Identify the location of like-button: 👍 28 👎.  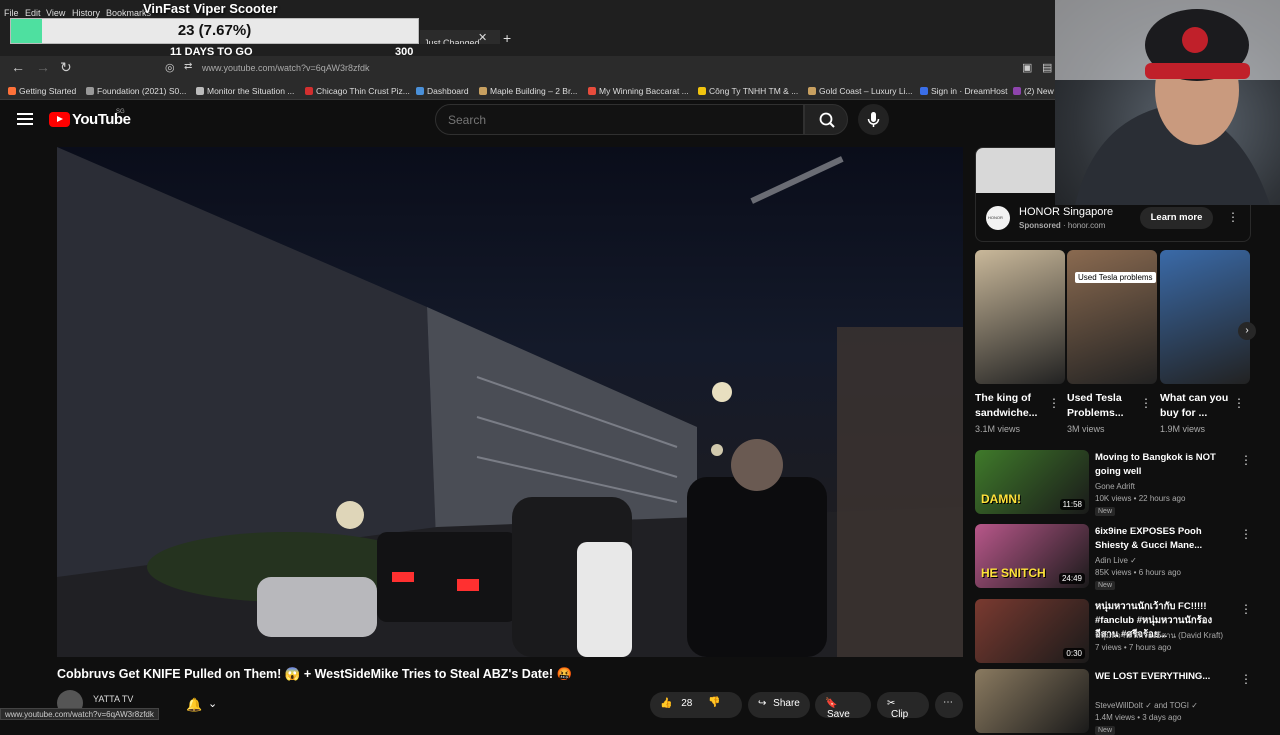
(696, 705).